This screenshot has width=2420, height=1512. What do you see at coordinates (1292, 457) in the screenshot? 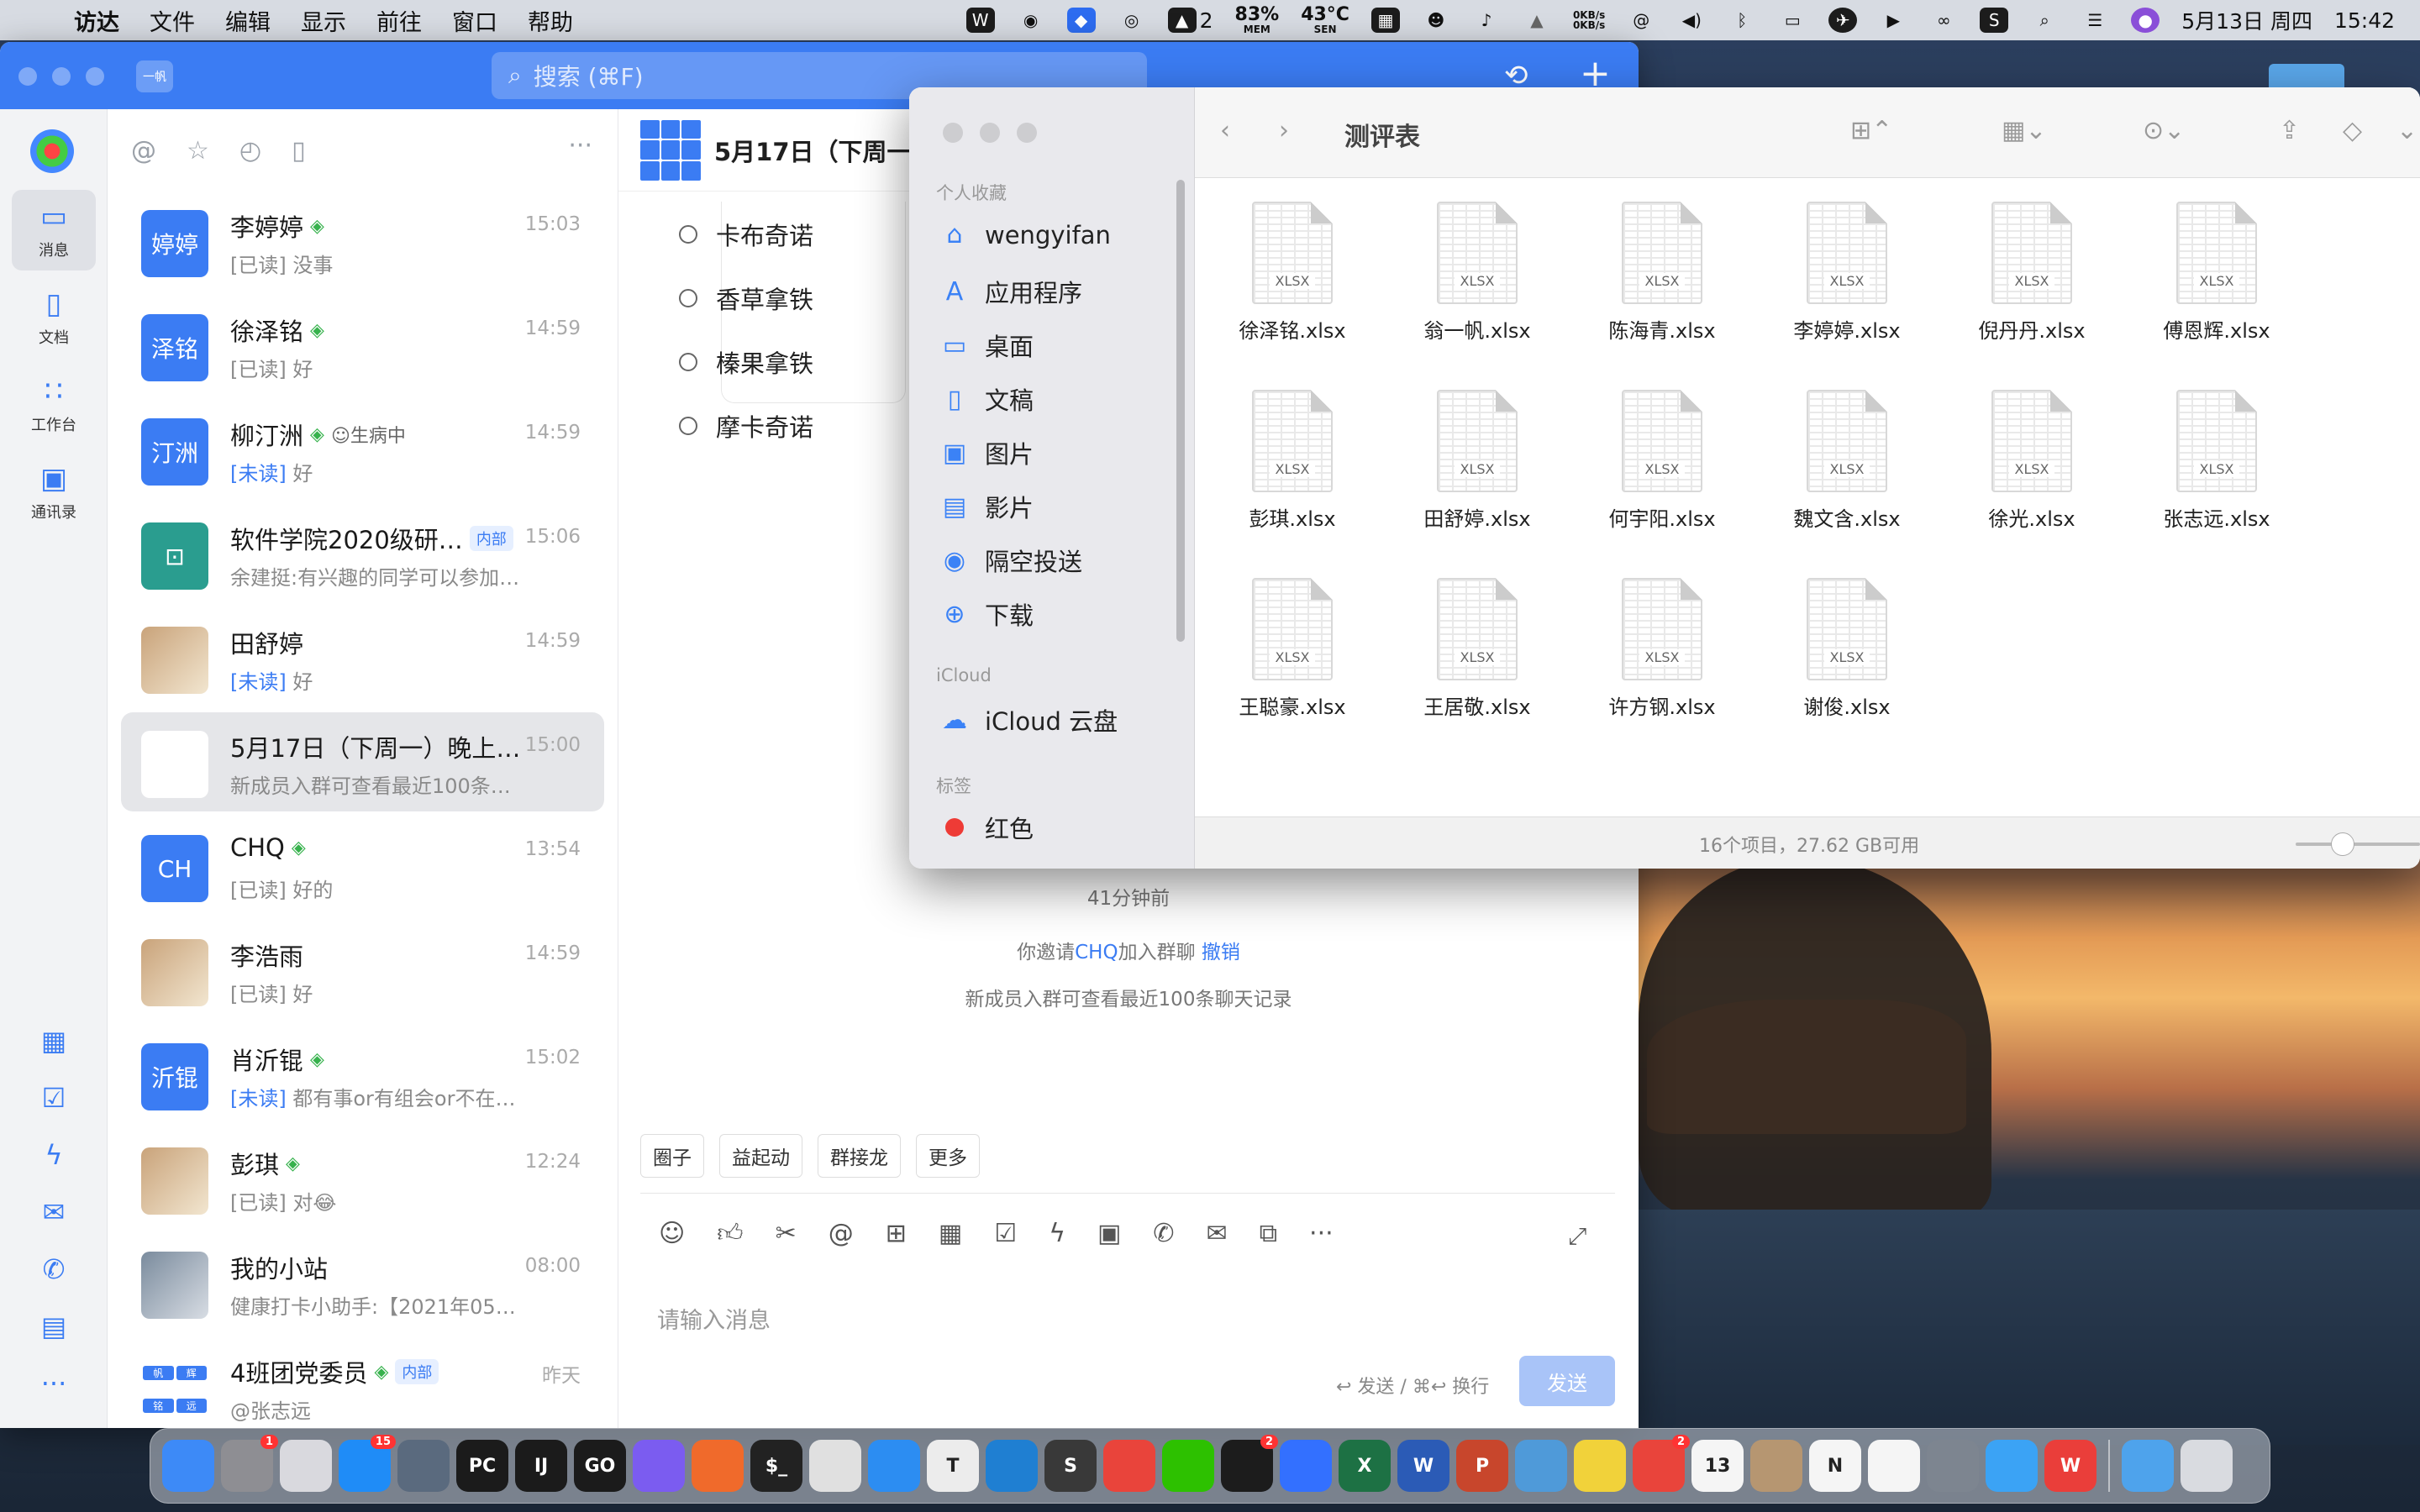
I see `file-item: XLSX 彭琪.xlsx` at bounding box center [1292, 457].